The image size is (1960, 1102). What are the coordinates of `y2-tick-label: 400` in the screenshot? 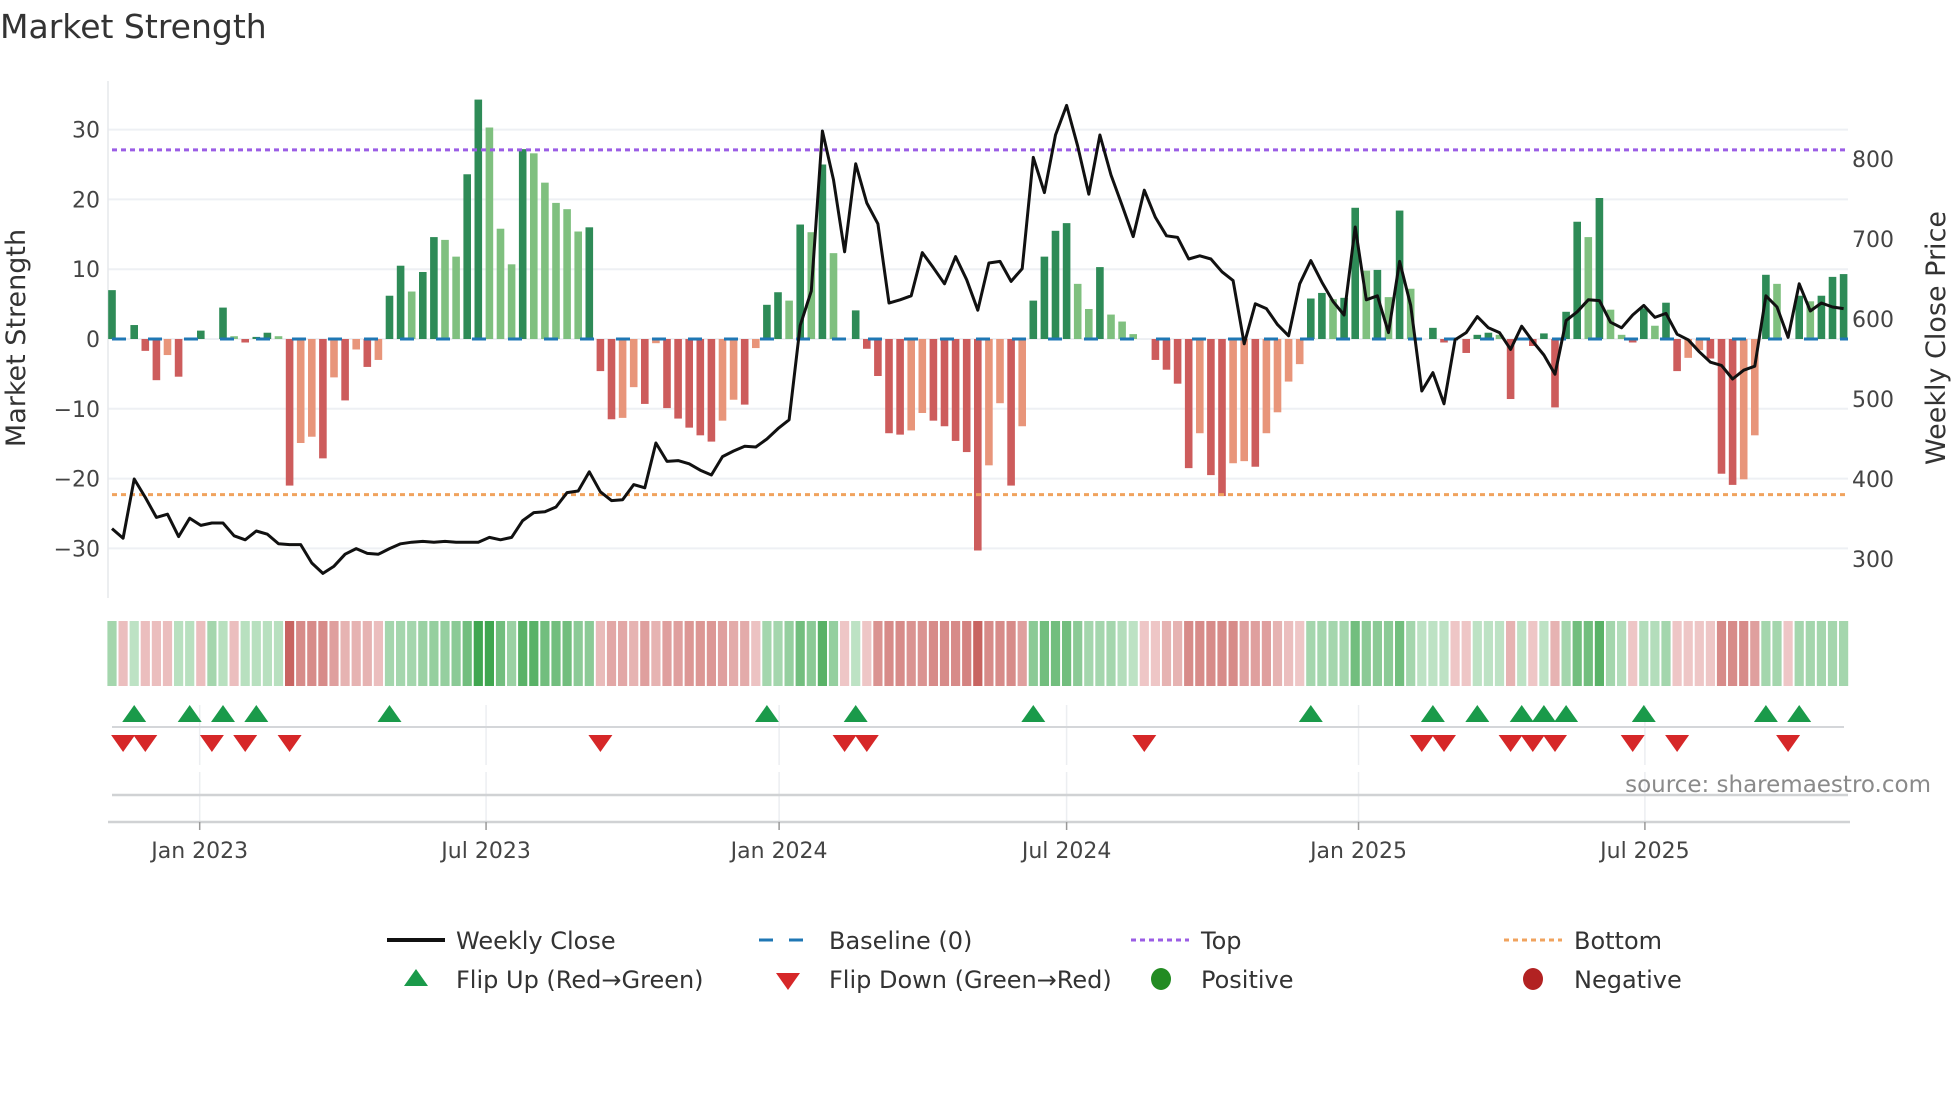 It's located at (1873, 480).